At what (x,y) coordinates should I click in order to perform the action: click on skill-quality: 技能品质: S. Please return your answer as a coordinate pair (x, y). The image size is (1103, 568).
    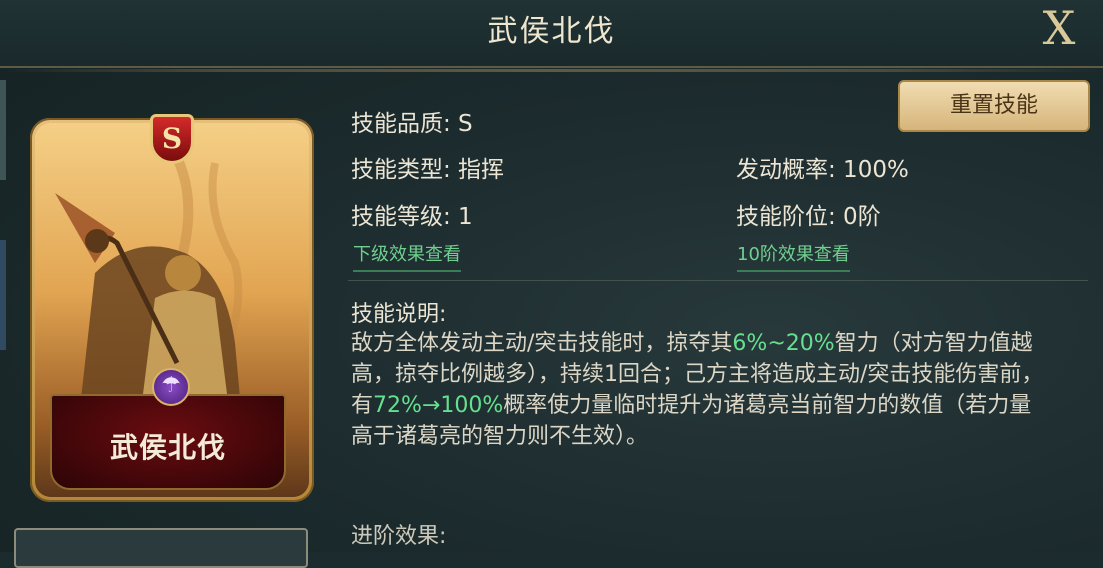
    Looking at the image, I should click on (412, 124).